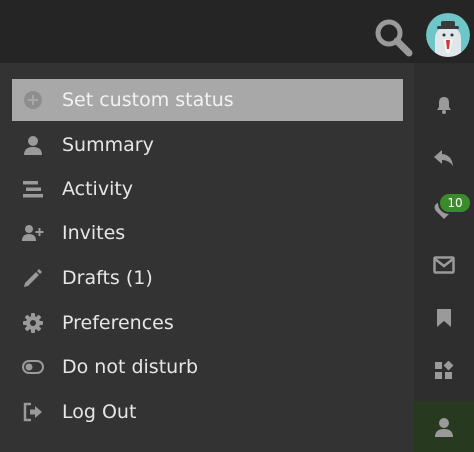  I want to click on menu-item-drafts: Drafts (1), so click(207, 278).